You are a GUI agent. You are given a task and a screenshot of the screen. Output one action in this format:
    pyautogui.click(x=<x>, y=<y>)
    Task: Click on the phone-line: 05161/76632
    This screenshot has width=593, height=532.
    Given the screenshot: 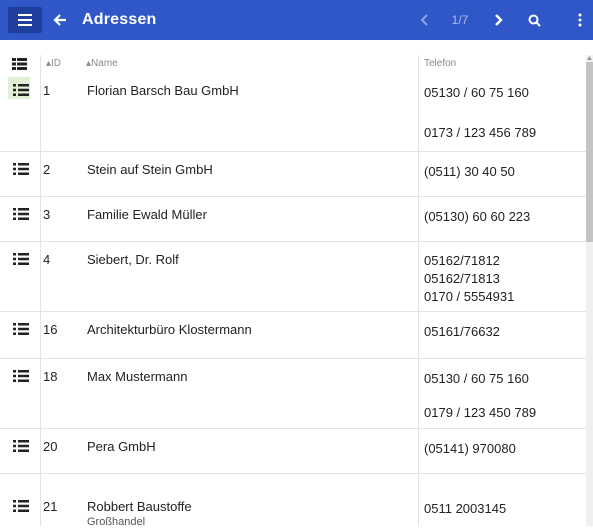 What is the action you would take?
    pyautogui.click(x=462, y=331)
    